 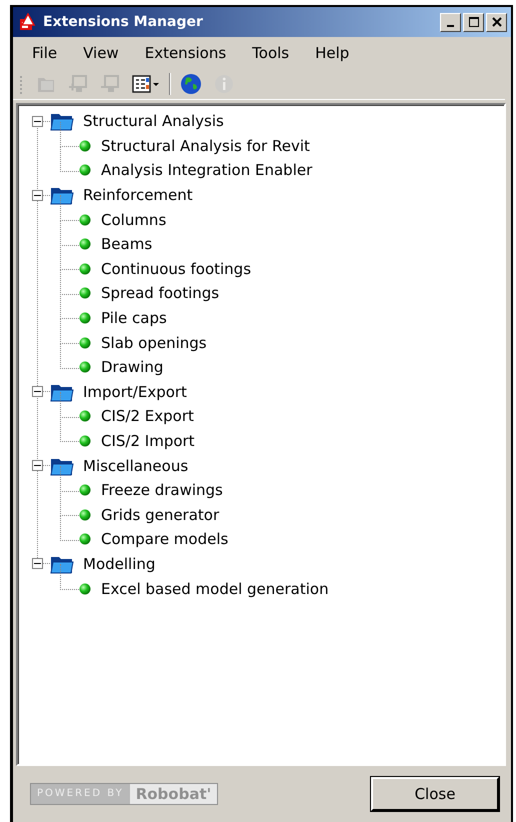 What do you see at coordinates (160, 293) in the screenshot?
I see `tree-item: Spread footings` at bounding box center [160, 293].